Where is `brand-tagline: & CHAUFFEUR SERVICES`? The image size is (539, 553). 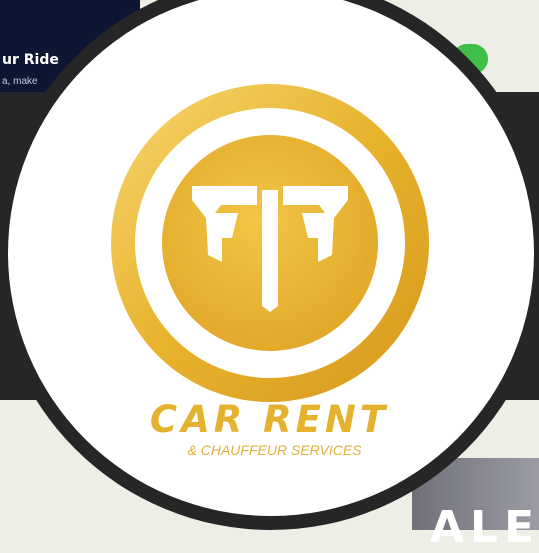 brand-tagline: & CHAUFFEUR SERVICES is located at coordinates (274, 450).